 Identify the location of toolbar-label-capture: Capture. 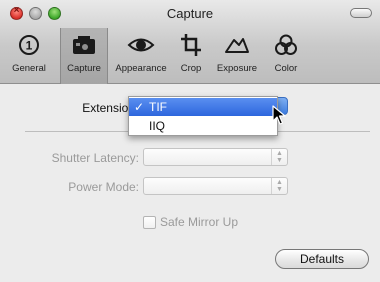
(84, 68).